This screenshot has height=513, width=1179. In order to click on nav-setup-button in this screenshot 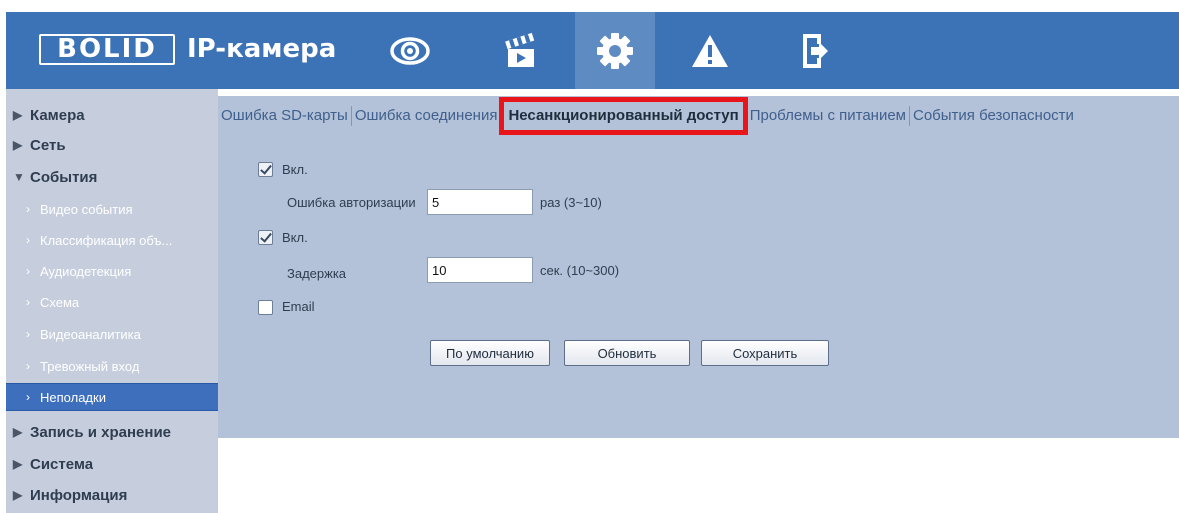, I will do `click(615, 50)`.